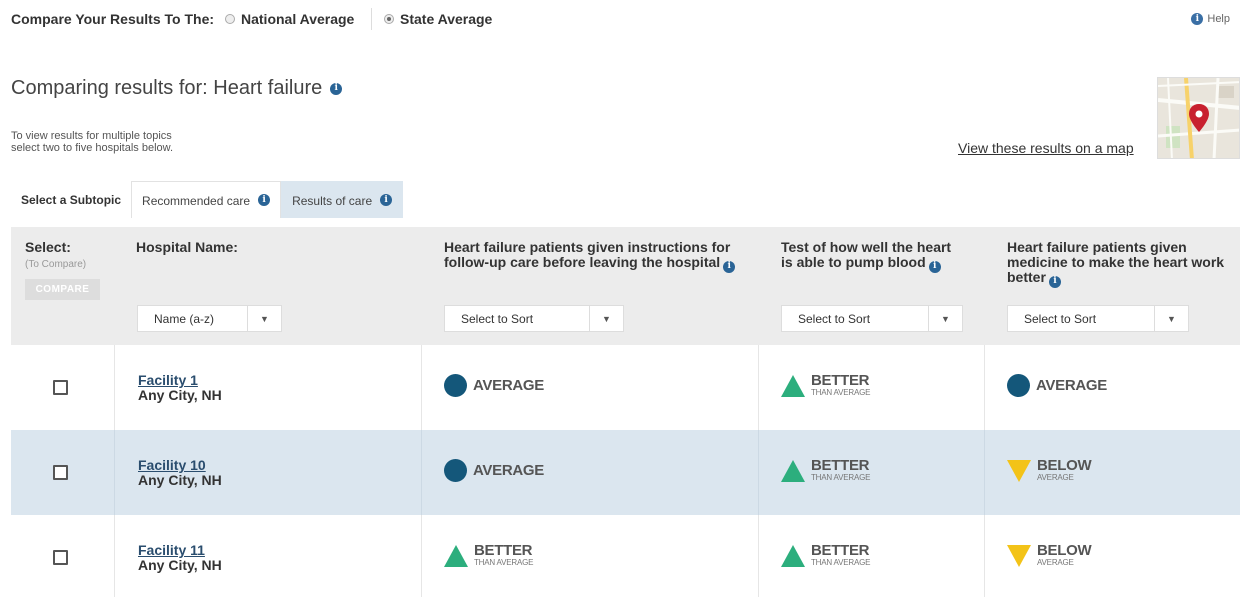 The width and height of the screenshot is (1242, 597). What do you see at coordinates (91, 136) in the screenshot?
I see `instructions-line-1: To view results for multiple topics` at bounding box center [91, 136].